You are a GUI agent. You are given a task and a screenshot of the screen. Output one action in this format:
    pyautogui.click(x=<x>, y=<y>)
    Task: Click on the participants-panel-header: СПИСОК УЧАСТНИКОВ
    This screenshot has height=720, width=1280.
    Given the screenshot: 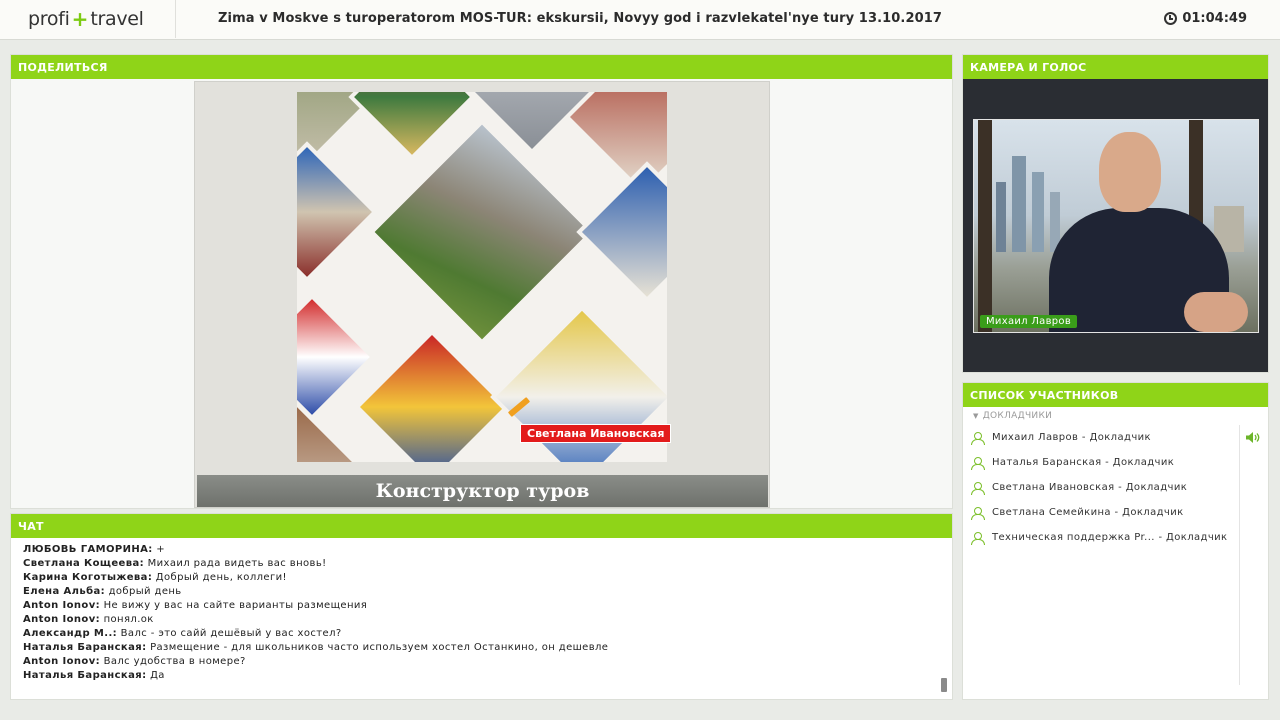 What is the action you would take?
    pyautogui.click(x=1115, y=395)
    